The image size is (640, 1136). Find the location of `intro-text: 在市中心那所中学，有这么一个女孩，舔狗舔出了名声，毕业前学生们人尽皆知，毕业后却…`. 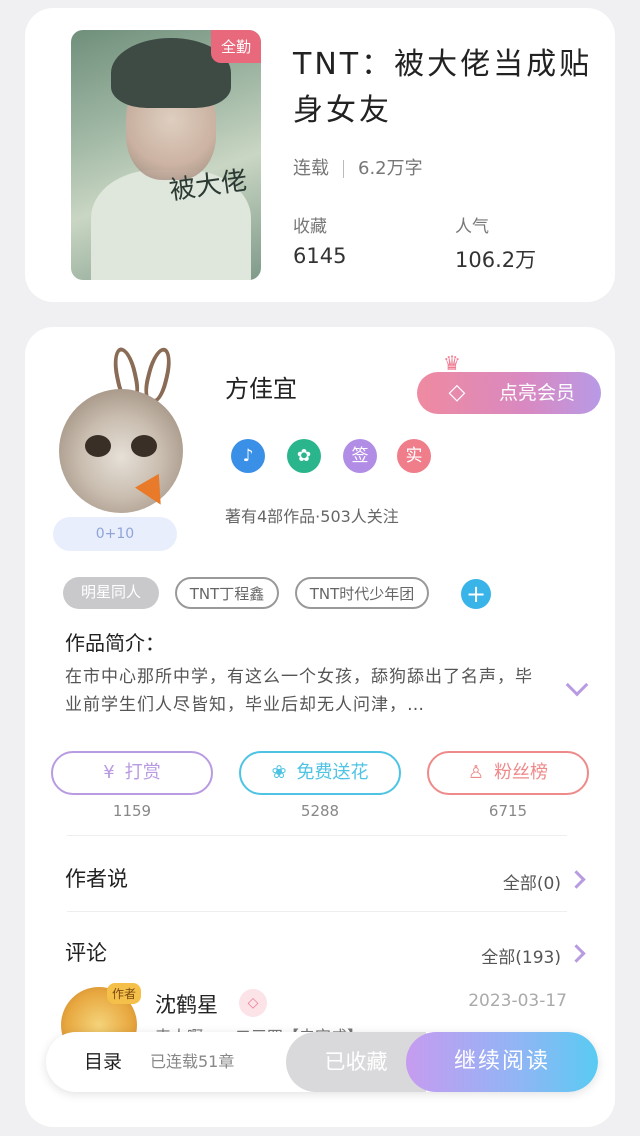

intro-text: 在市中心那所中学，有这么一个女孩，舔狗舔出了名声，毕业前学生们人尽皆知，毕业后却… is located at coordinates (299, 691).